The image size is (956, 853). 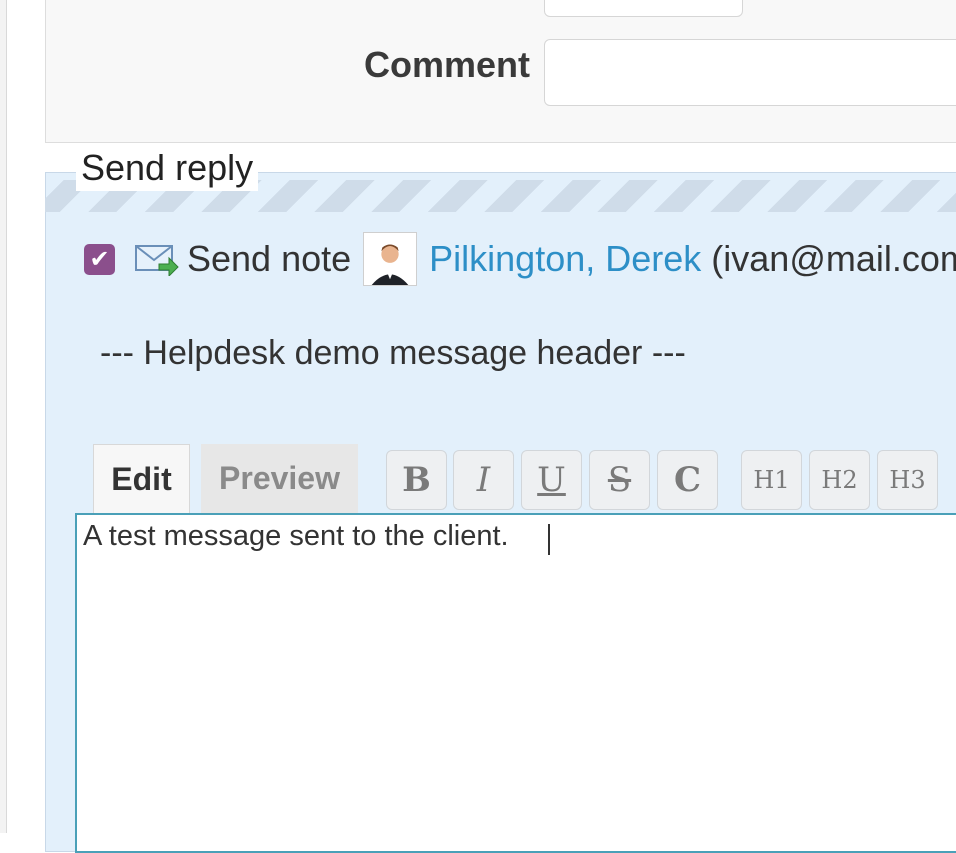 What do you see at coordinates (141, 478) in the screenshot?
I see `tab-edit: Edit` at bounding box center [141, 478].